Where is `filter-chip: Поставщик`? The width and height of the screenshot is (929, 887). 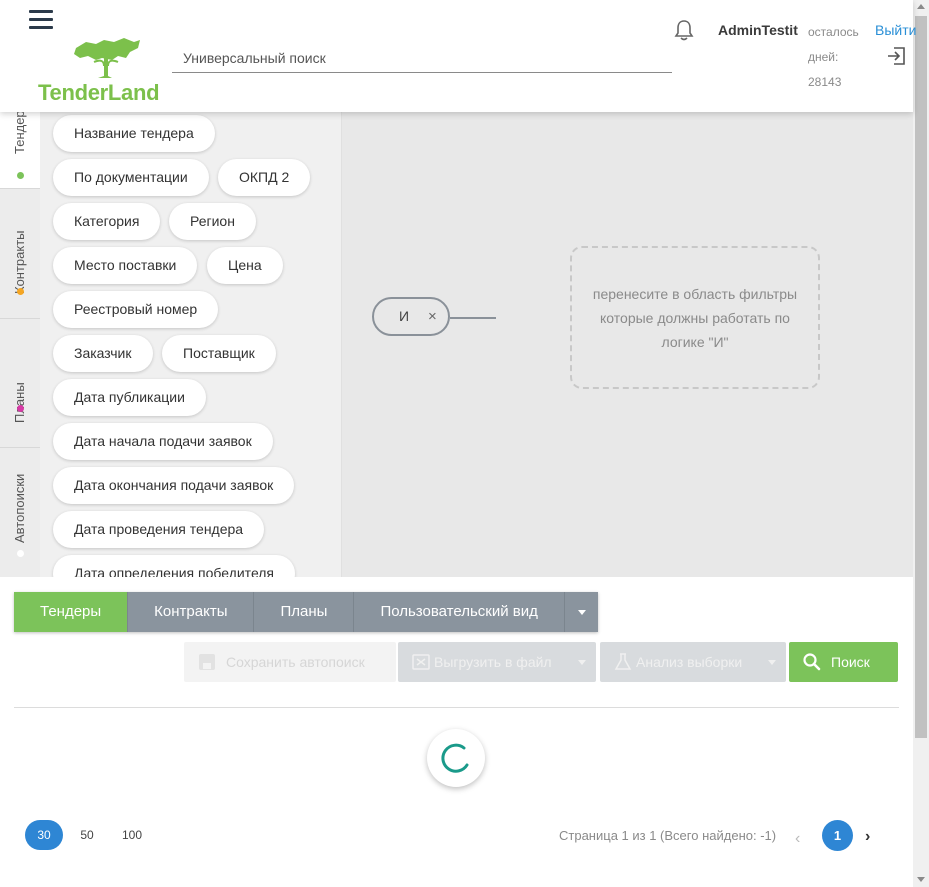 filter-chip: Поставщик is located at coordinates (219, 353).